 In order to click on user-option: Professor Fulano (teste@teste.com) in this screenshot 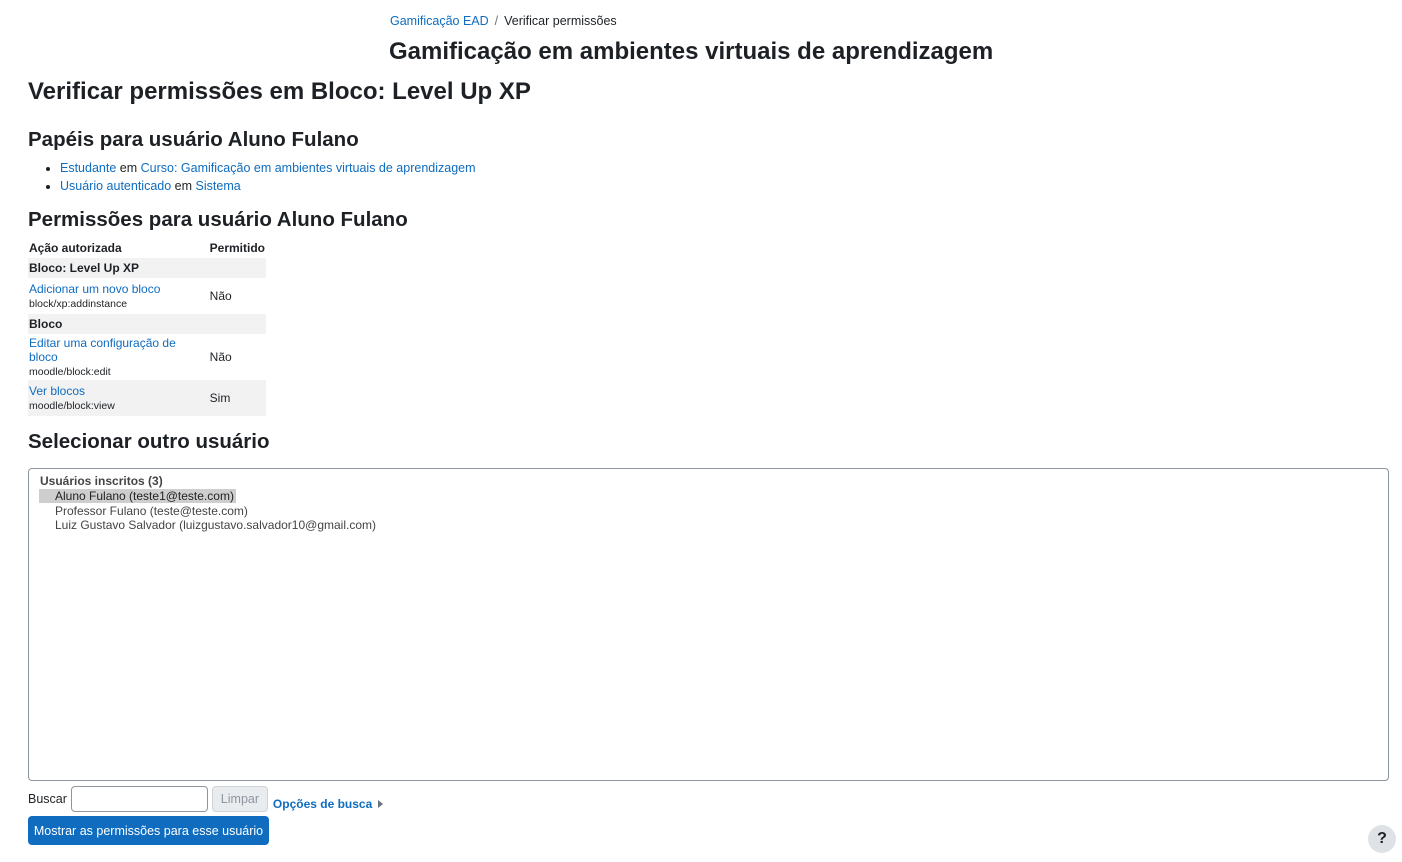, I will do `click(144, 511)`.